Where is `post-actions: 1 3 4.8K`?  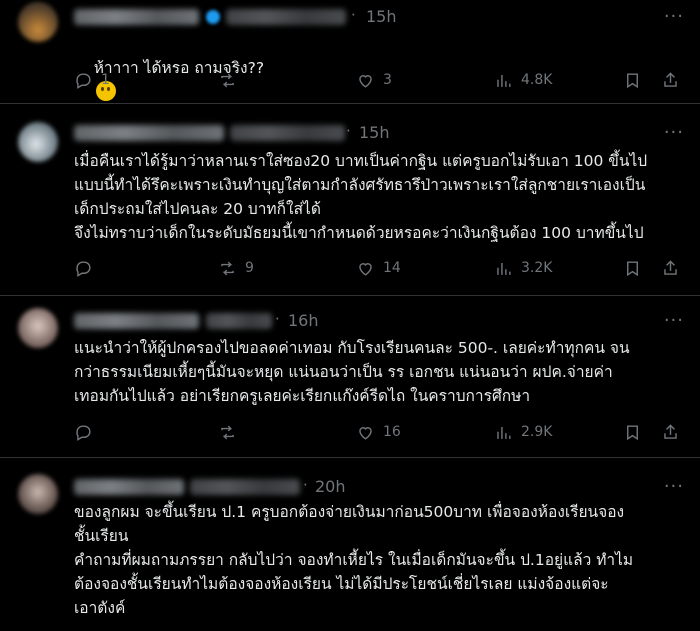
post-actions: 1 3 4.8K is located at coordinates (377, 80).